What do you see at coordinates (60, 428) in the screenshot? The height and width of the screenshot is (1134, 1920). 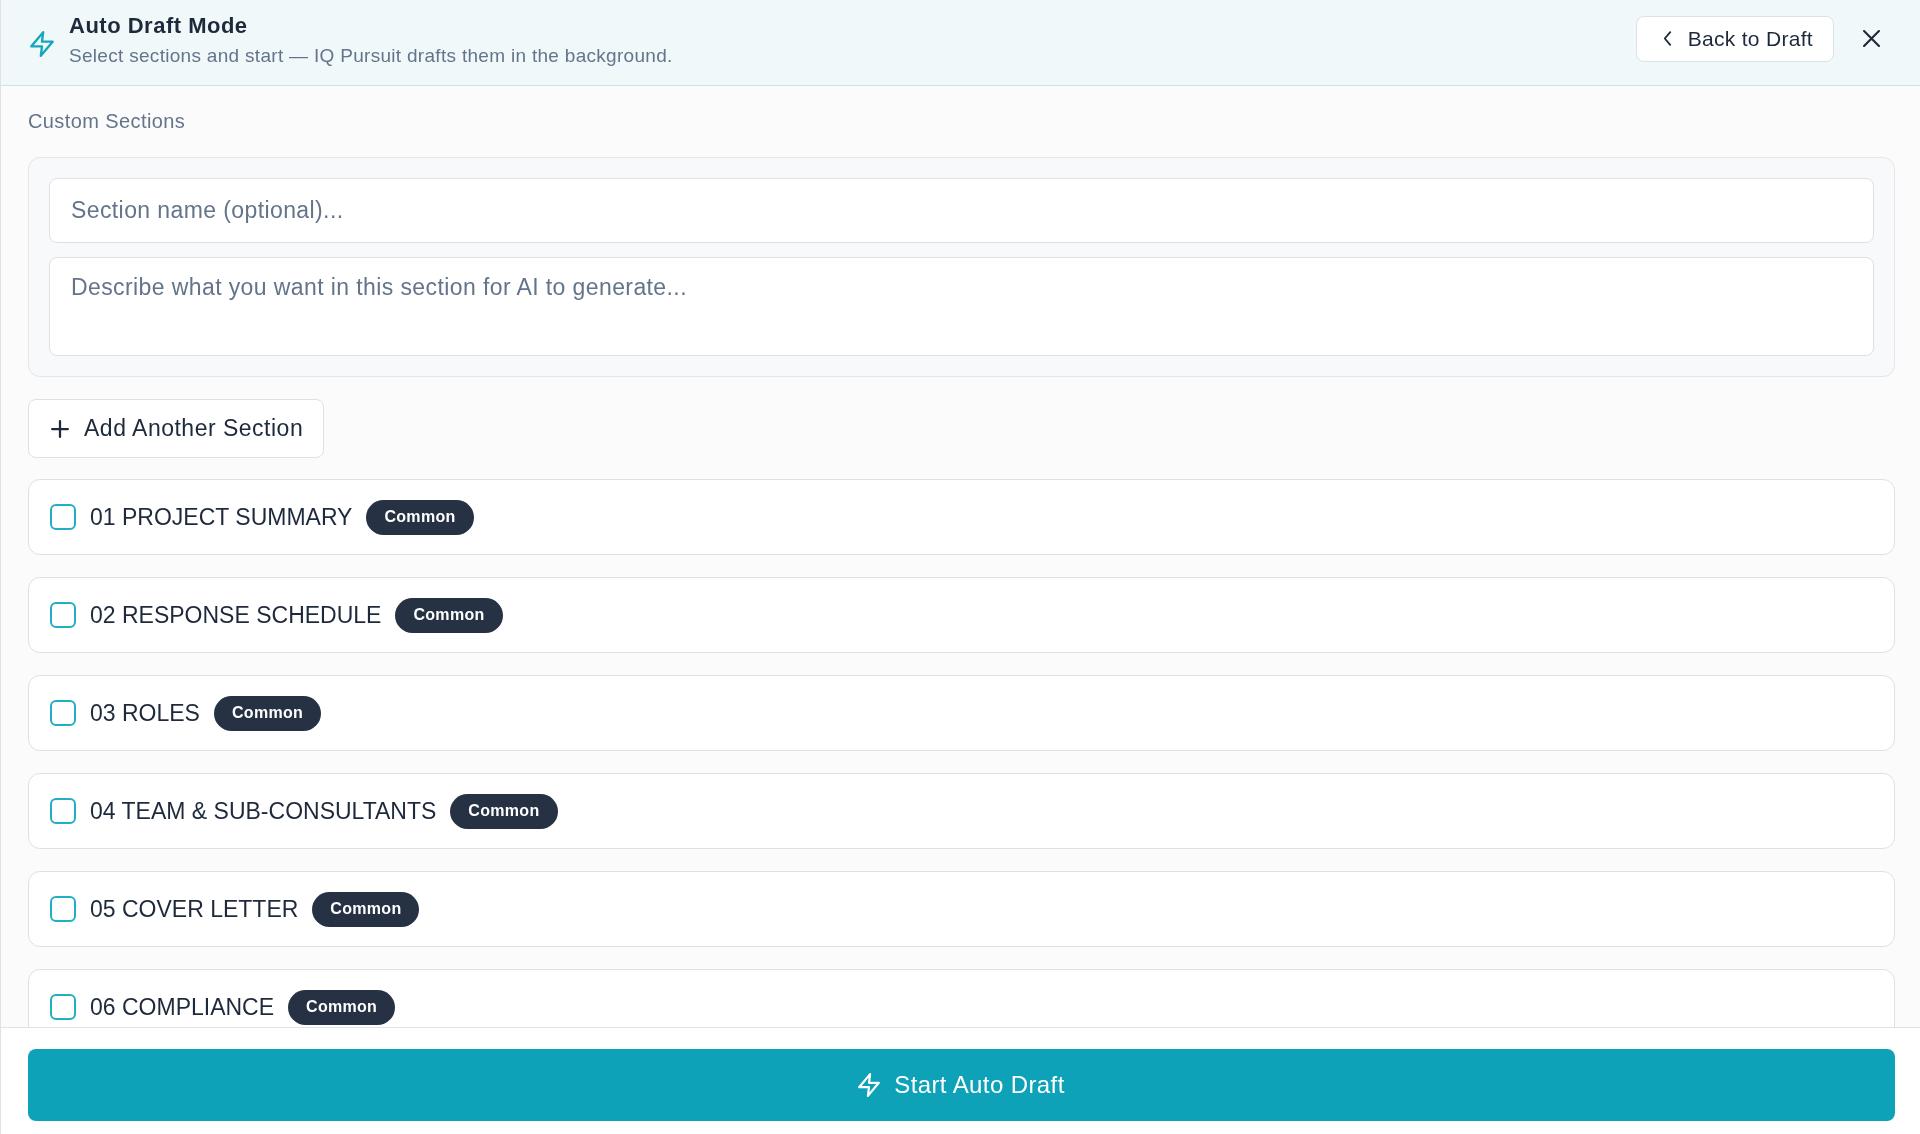 I see `plus-icon` at bounding box center [60, 428].